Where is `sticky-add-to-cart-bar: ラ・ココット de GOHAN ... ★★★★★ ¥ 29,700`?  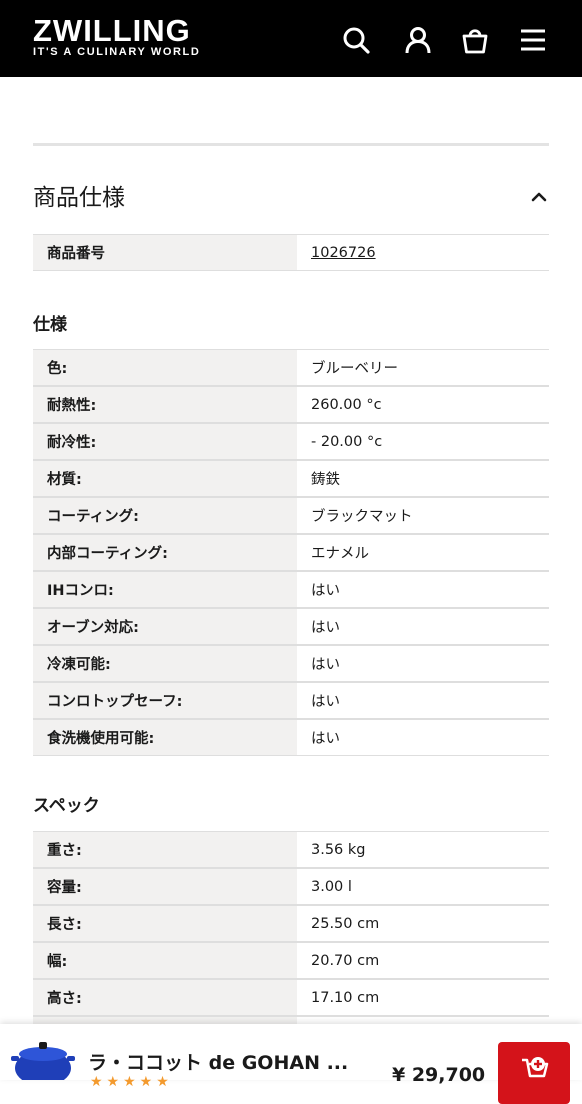 sticky-add-to-cart-bar: ラ・ココット de GOHAN ... ★★★★★ ¥ 29,700 is located at coordinates (291, 1064).